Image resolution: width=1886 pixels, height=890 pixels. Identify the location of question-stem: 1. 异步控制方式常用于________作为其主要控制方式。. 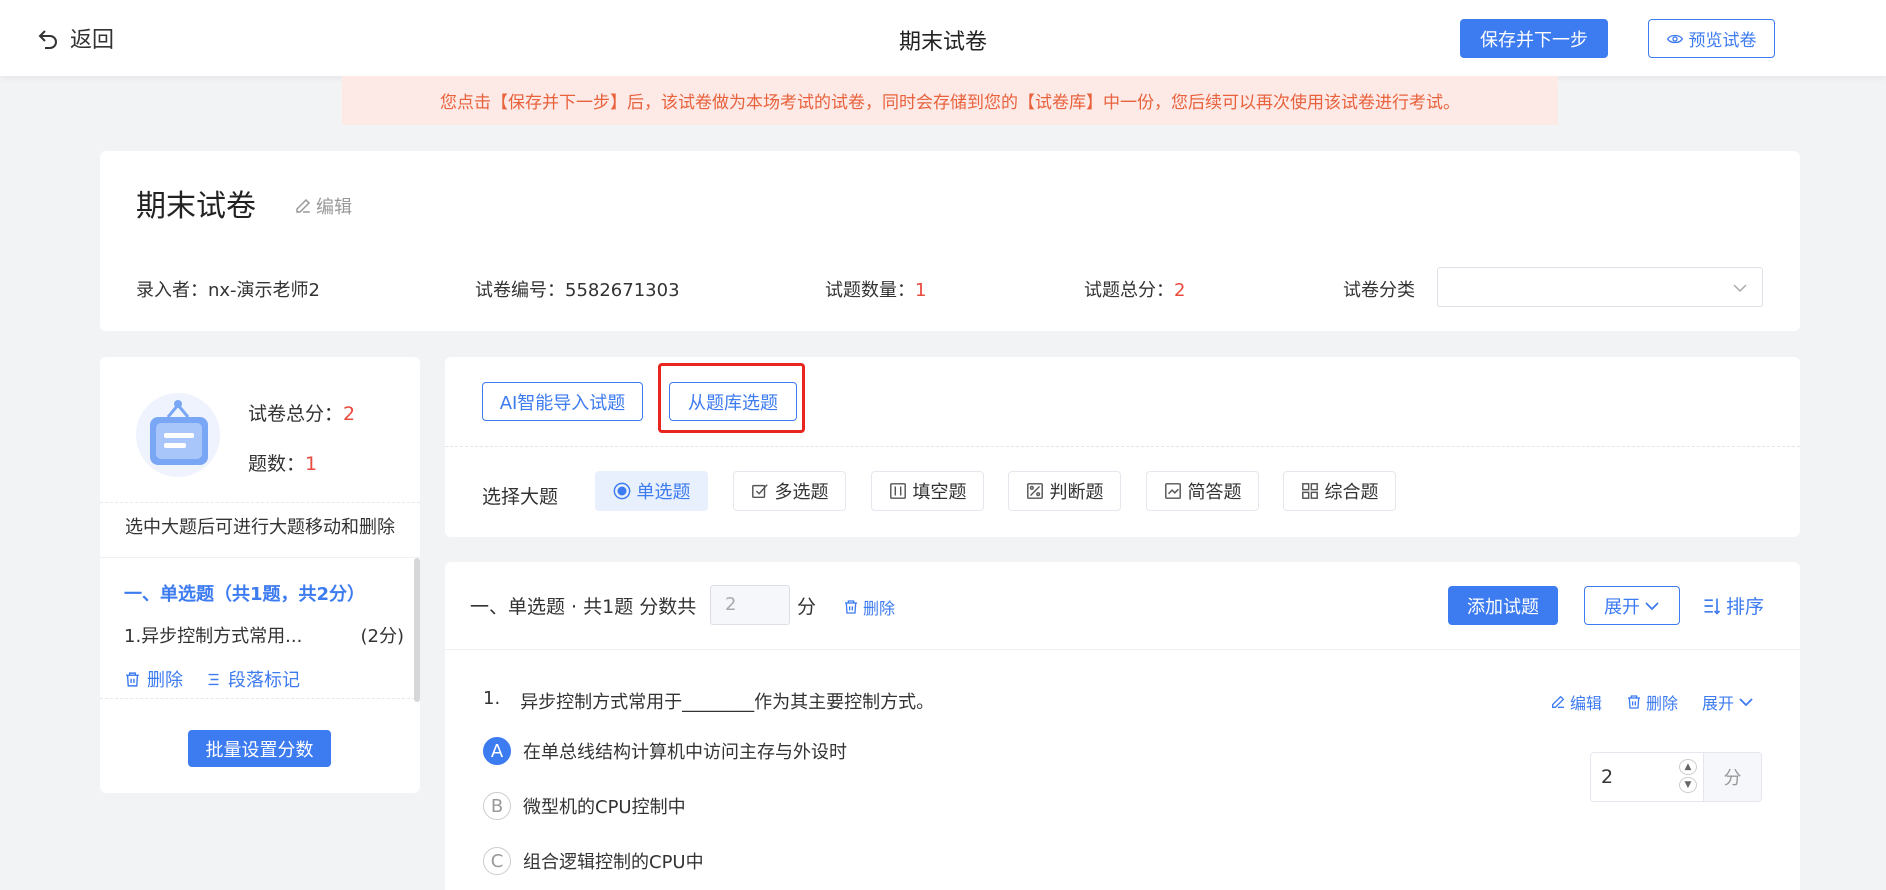
(708, 701).